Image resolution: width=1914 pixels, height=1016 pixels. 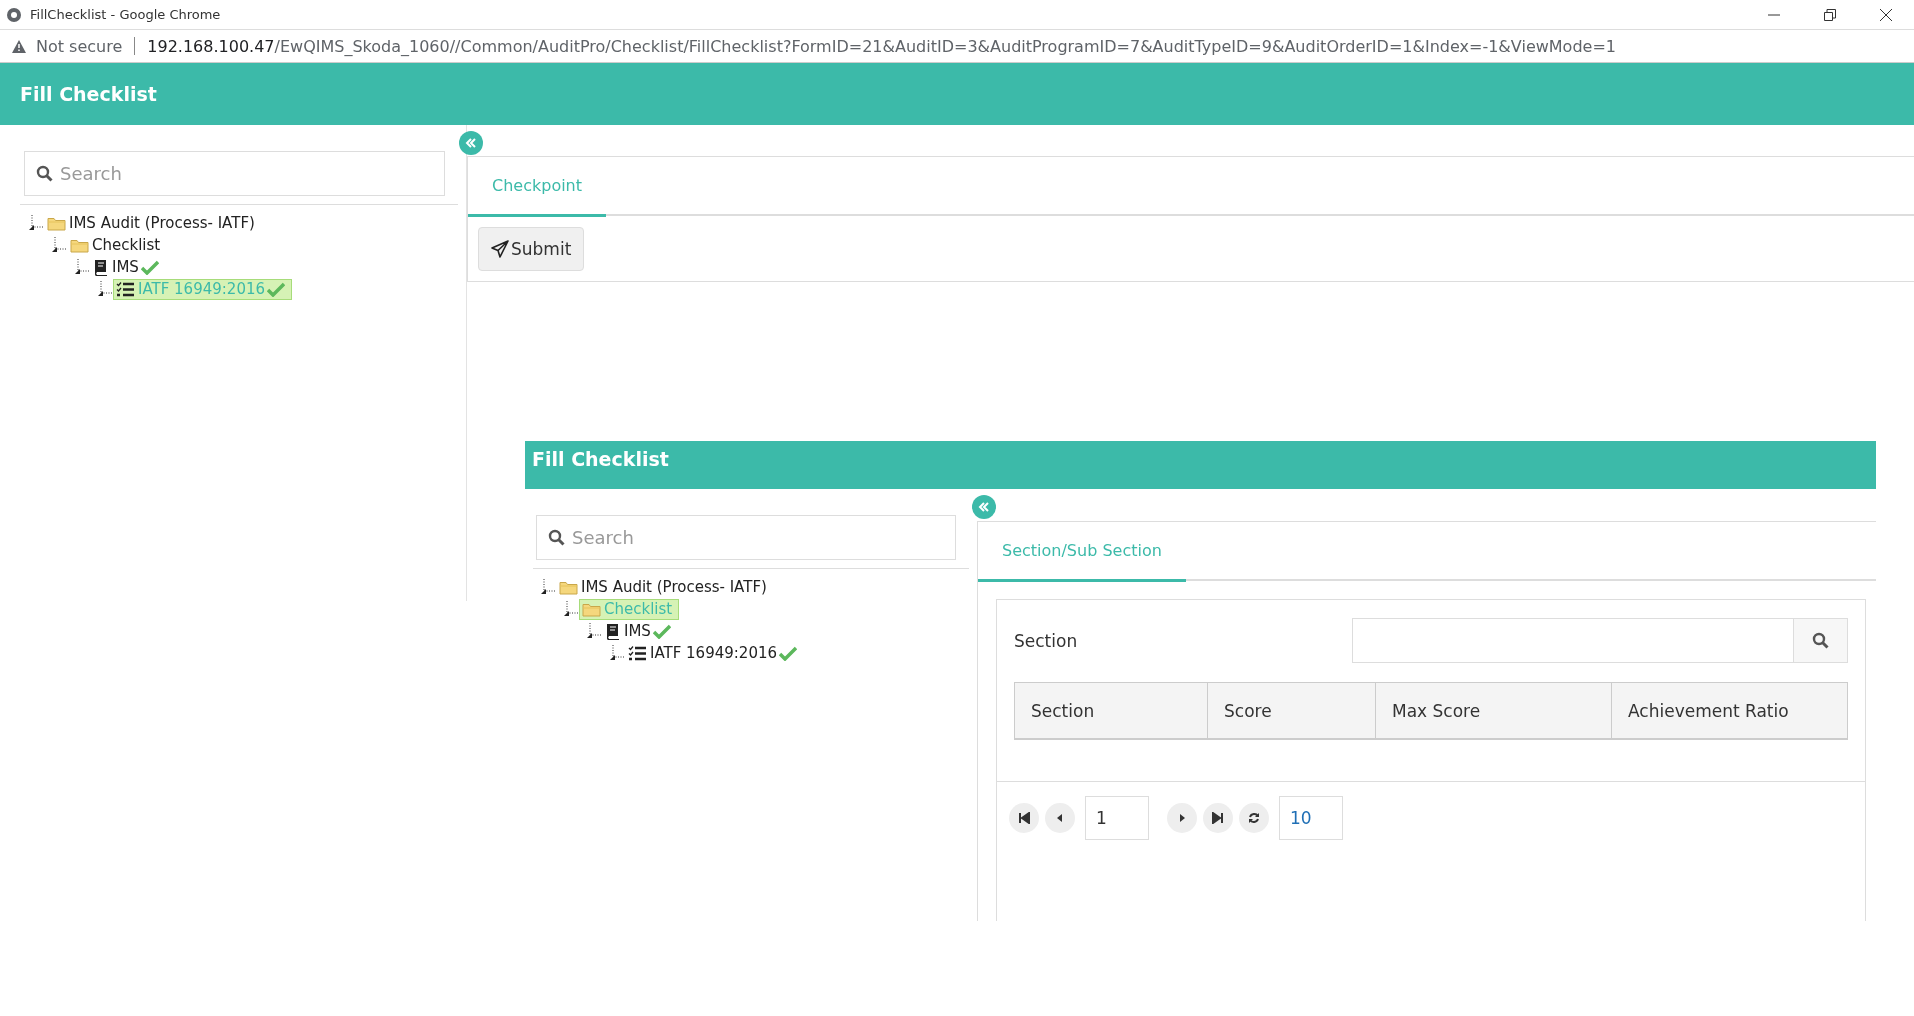 I want to click on field-label: Section, so click(x=1046, y=640).